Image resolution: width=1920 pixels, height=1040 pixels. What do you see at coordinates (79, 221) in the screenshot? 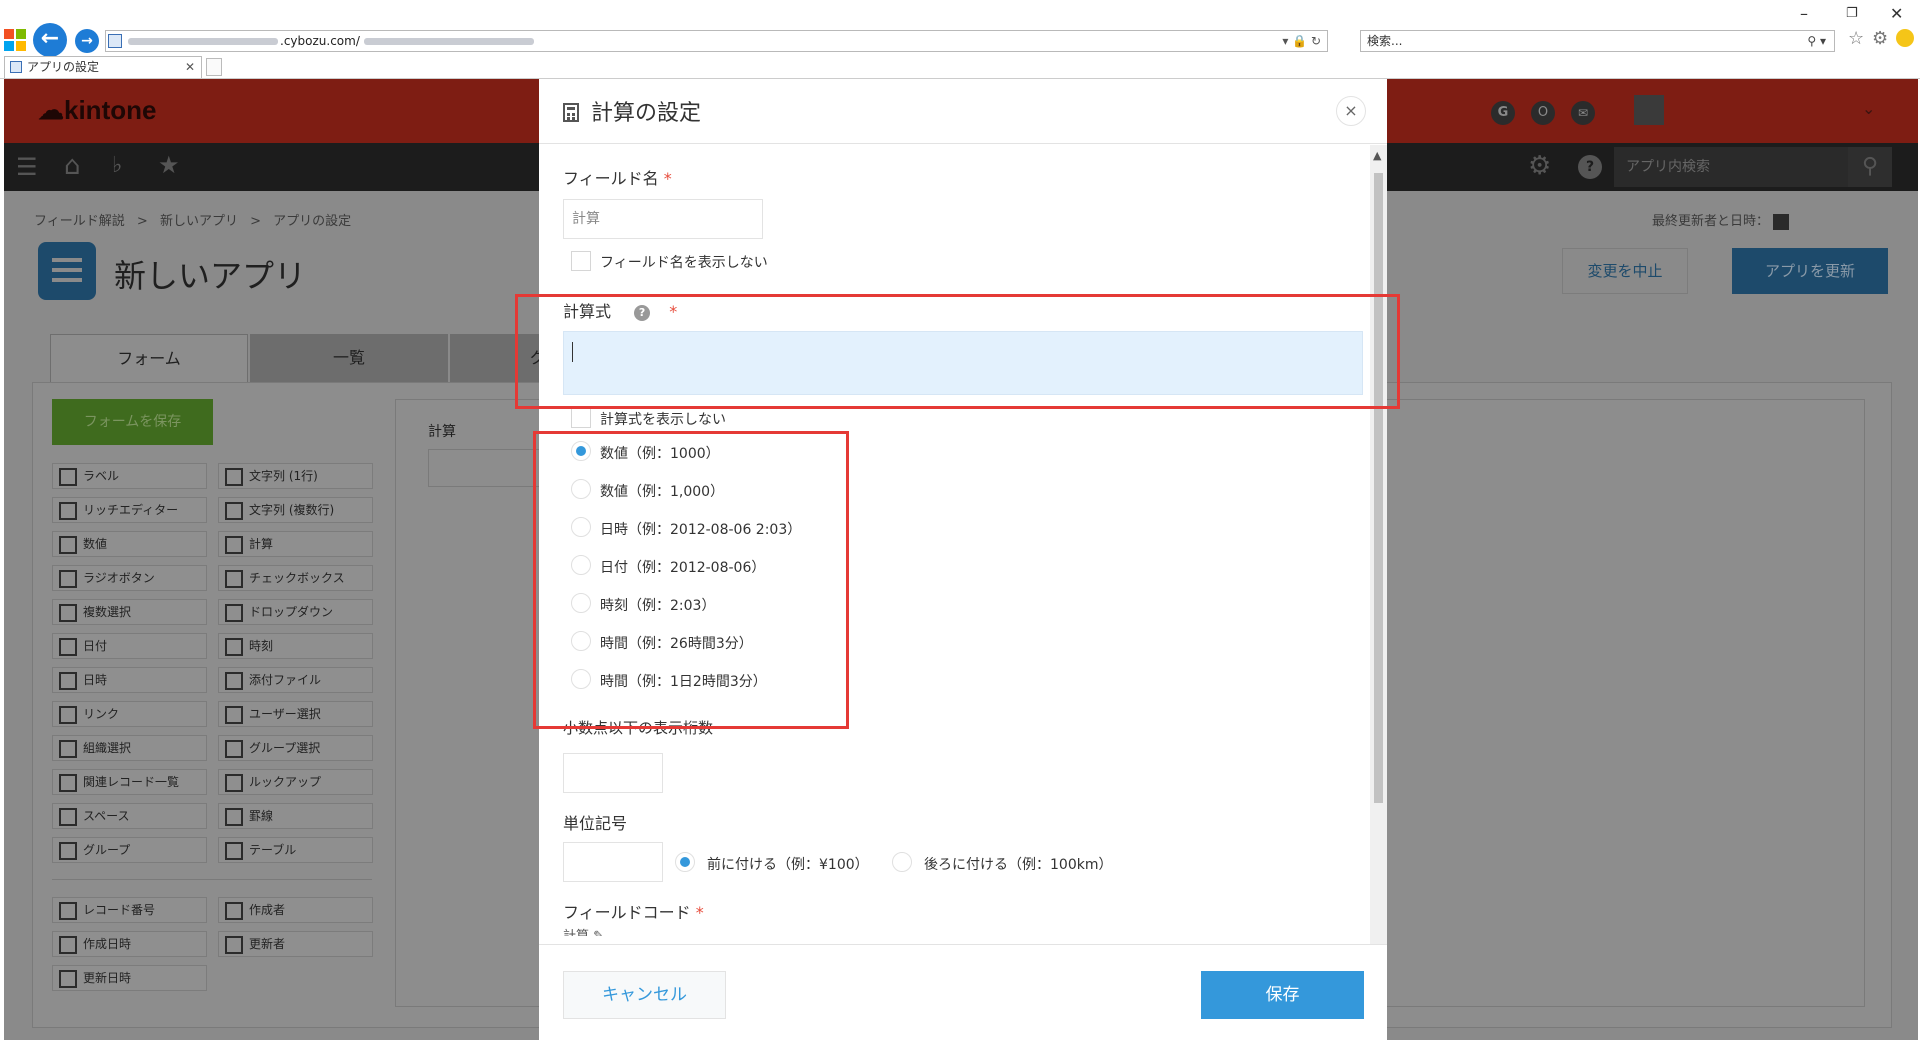
I see `breadcrumb-item: フィールド解説` at bounding box center [79, 221].